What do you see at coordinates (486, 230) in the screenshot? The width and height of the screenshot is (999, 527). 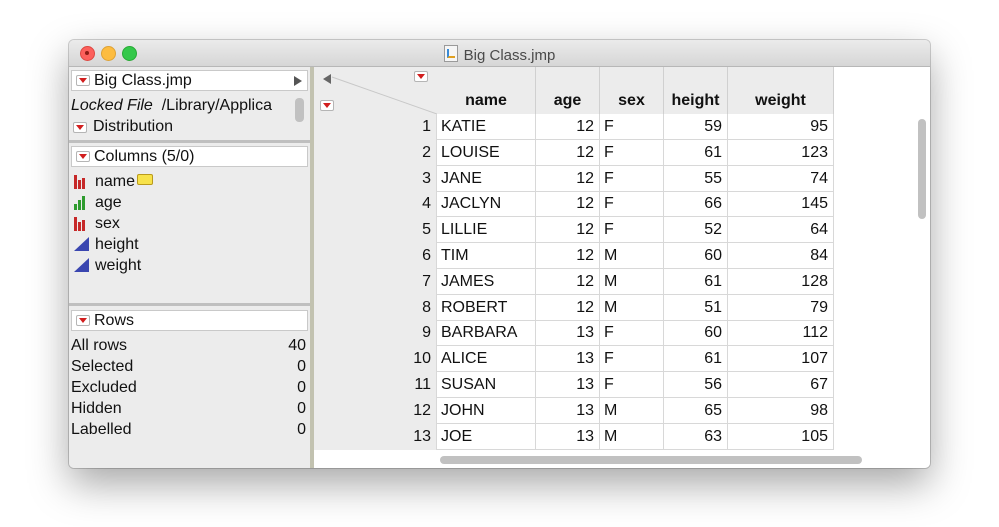 I see `cell-name: LILLIE` at bounding box center [486, 230].